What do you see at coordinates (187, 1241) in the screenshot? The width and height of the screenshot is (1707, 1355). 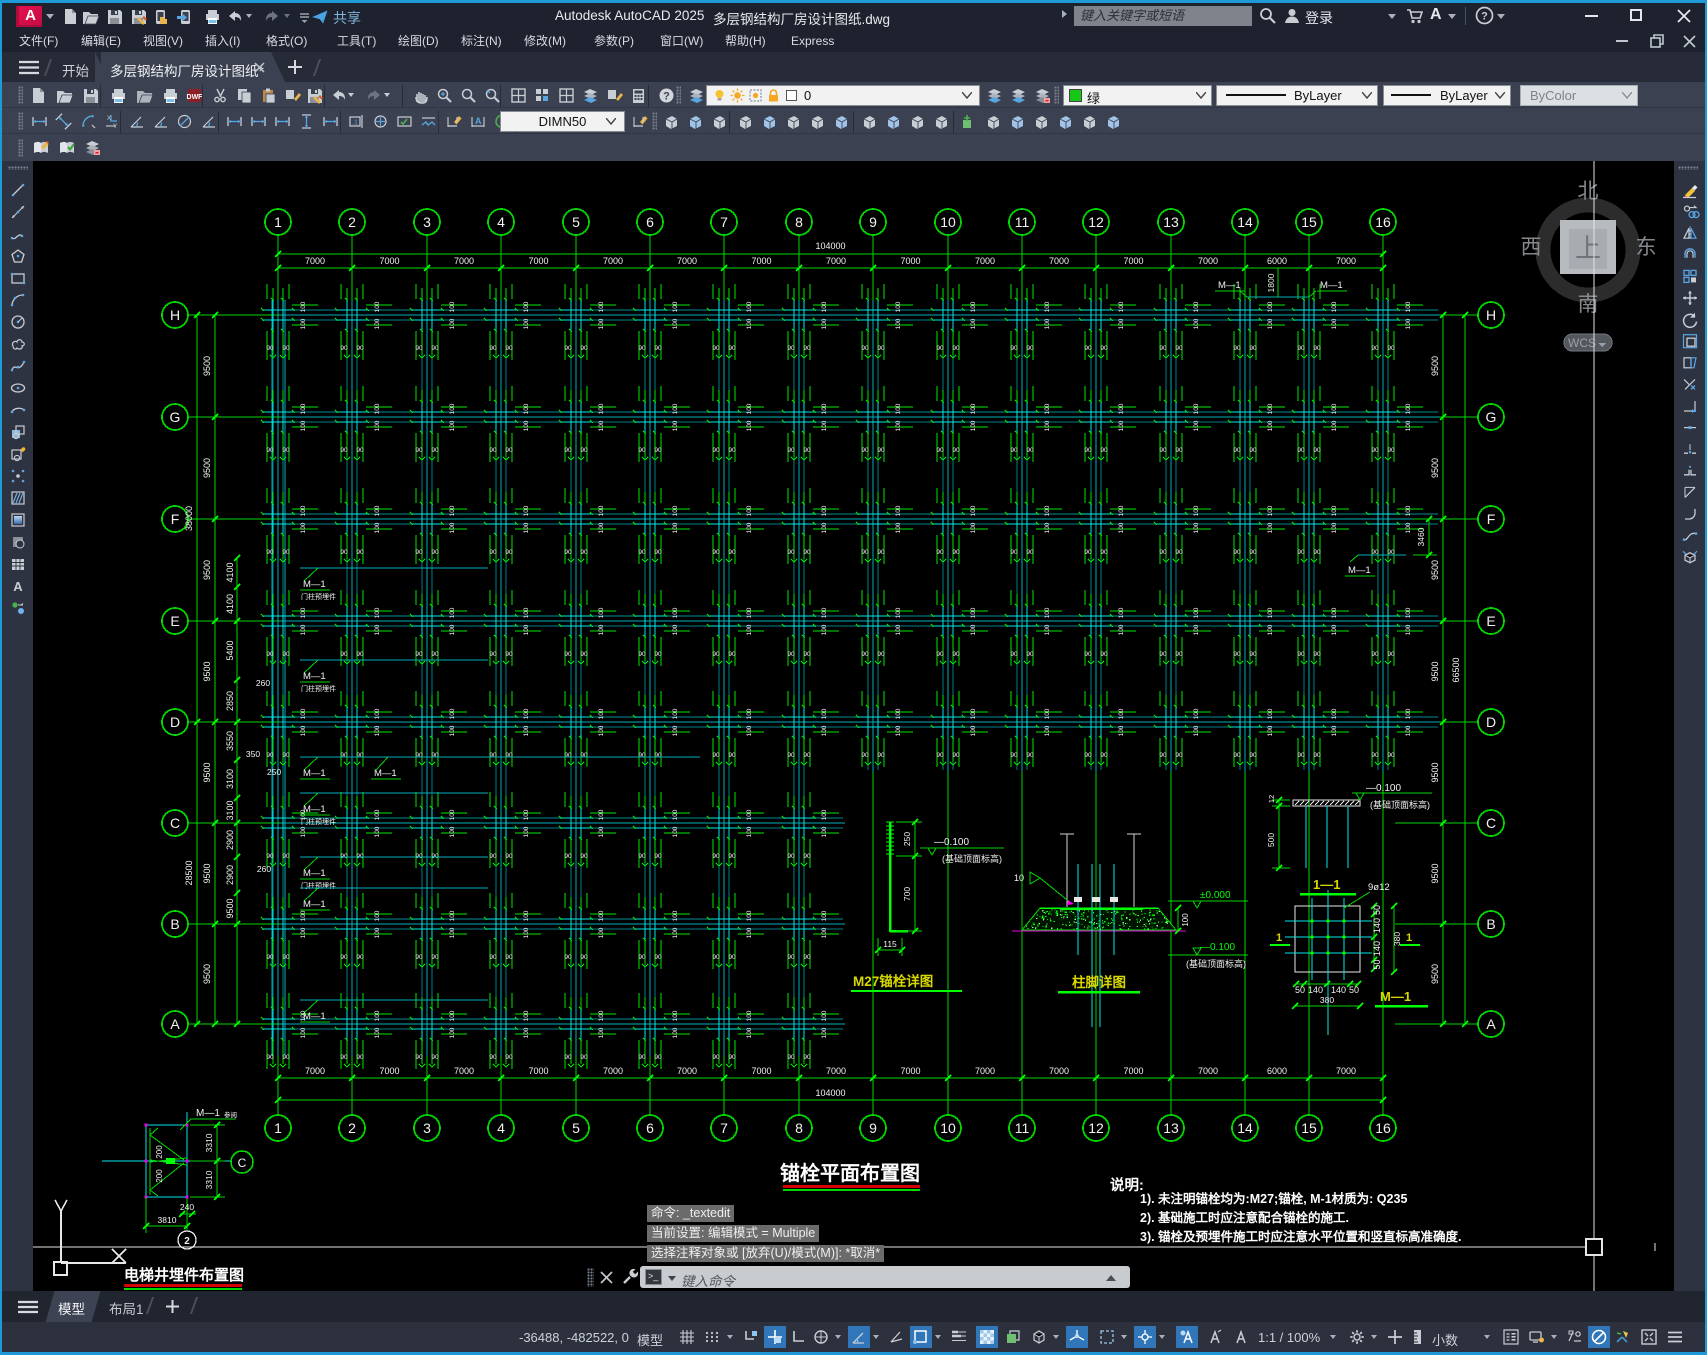 I see `svg-text: 2` at bounding box center [187, 1241].